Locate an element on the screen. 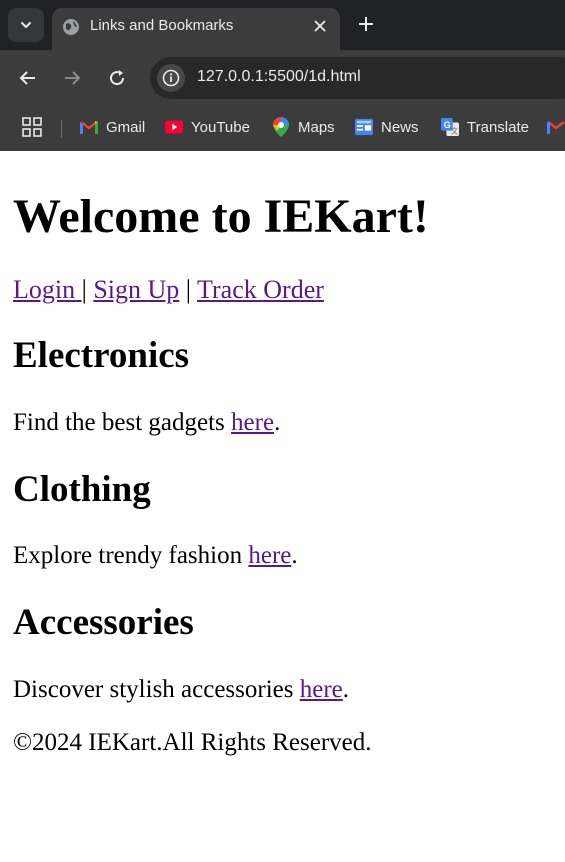  page-title: Welcome to IEKart! is located at coordinates (221, 216).